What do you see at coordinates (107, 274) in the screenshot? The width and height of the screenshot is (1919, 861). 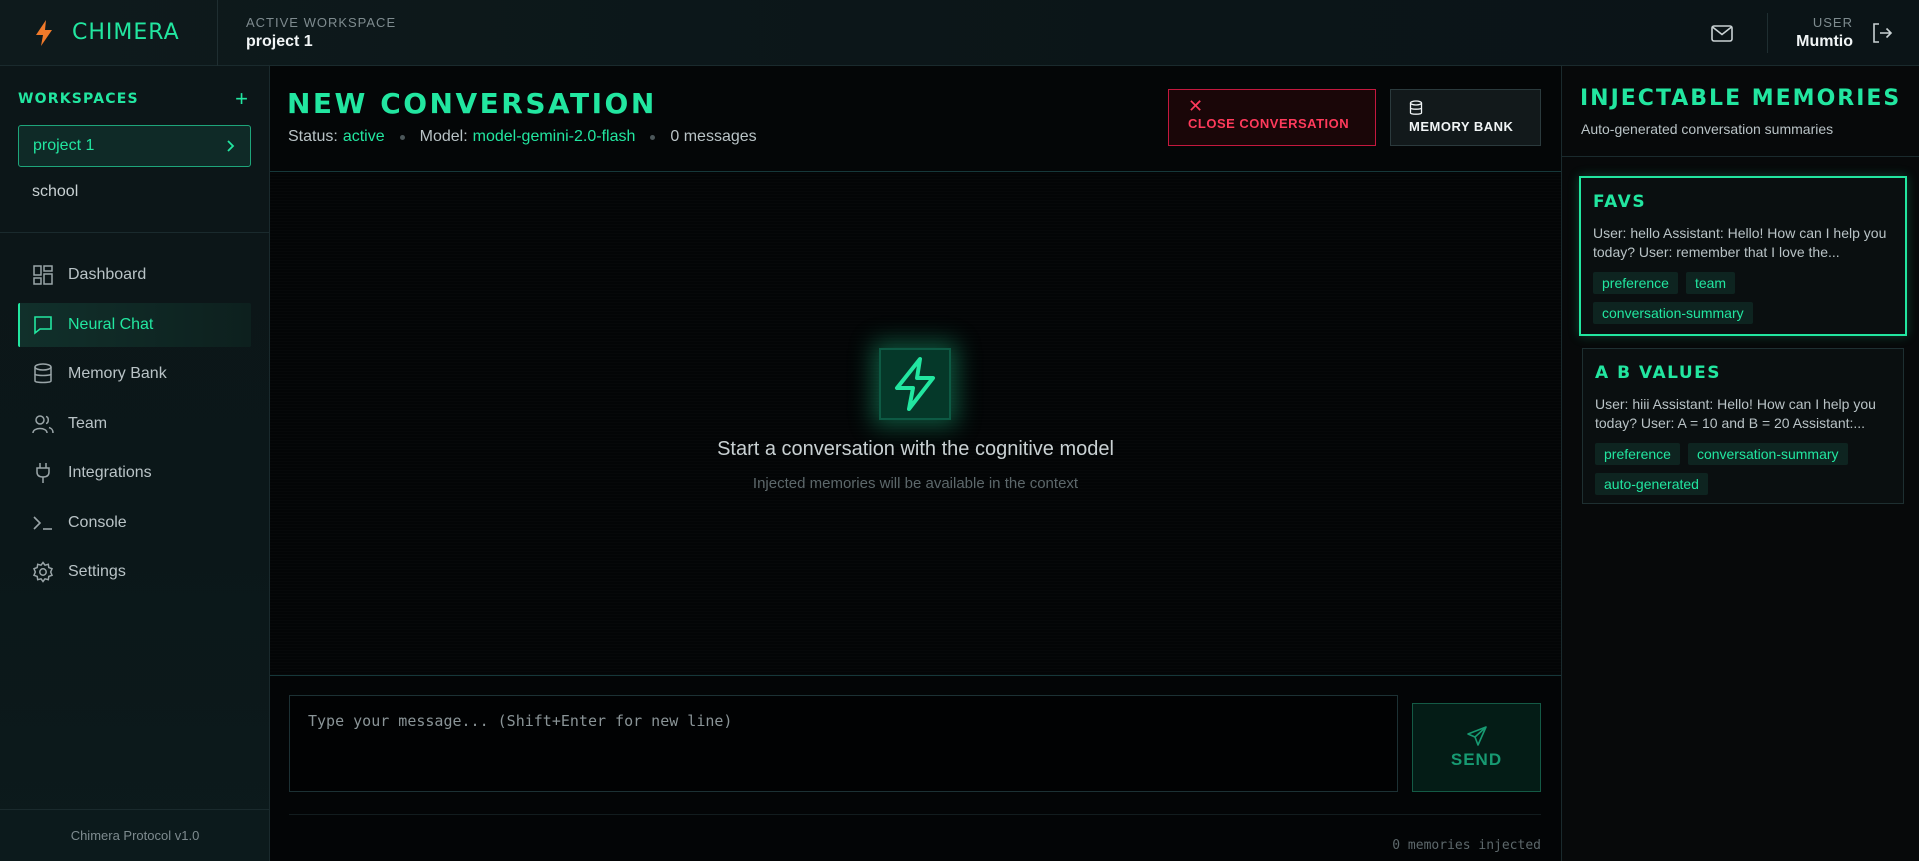 I see `nav-item-label: Dashboard` at bounding box center [107, 274].